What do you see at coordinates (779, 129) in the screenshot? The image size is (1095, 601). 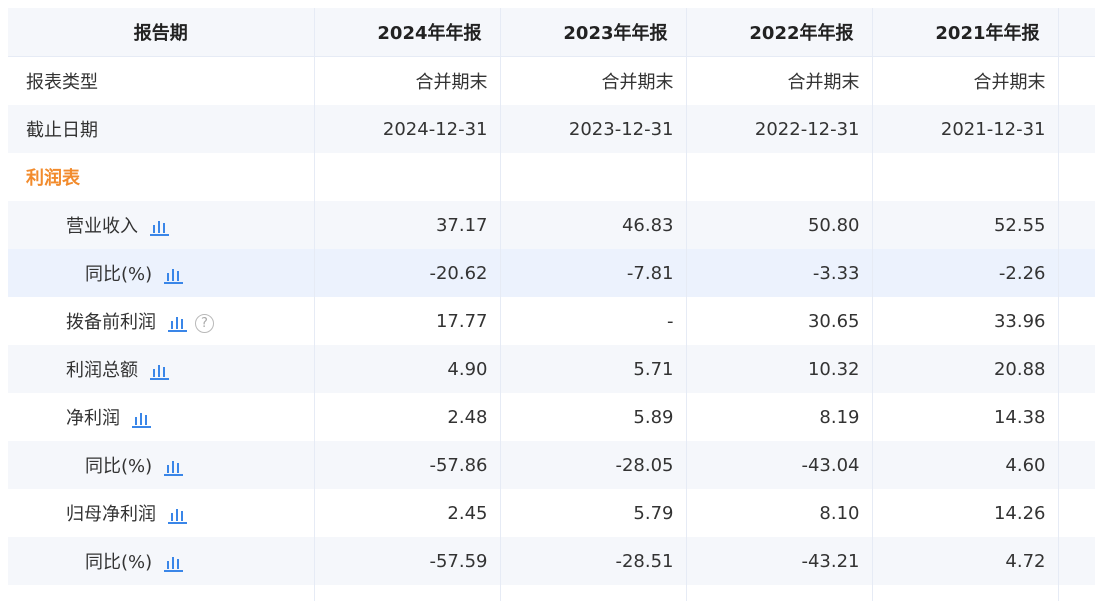 I see `cell-value: 2022-12-31` at bounding box center [779, 129].